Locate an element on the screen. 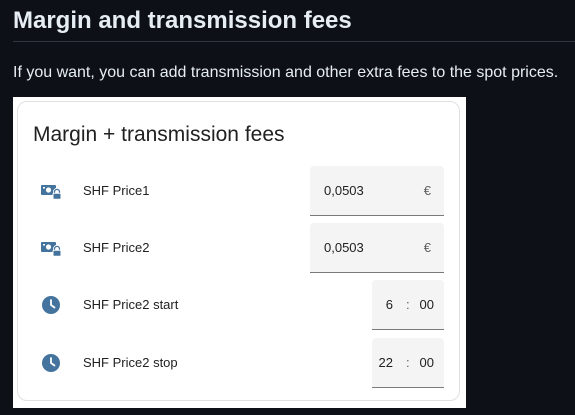 The width and height of the screenshot is (575, 415). setting-row-shf-price2-stop: SHF Price2 stop 22 : 00 is located at coordinates (239, 363).